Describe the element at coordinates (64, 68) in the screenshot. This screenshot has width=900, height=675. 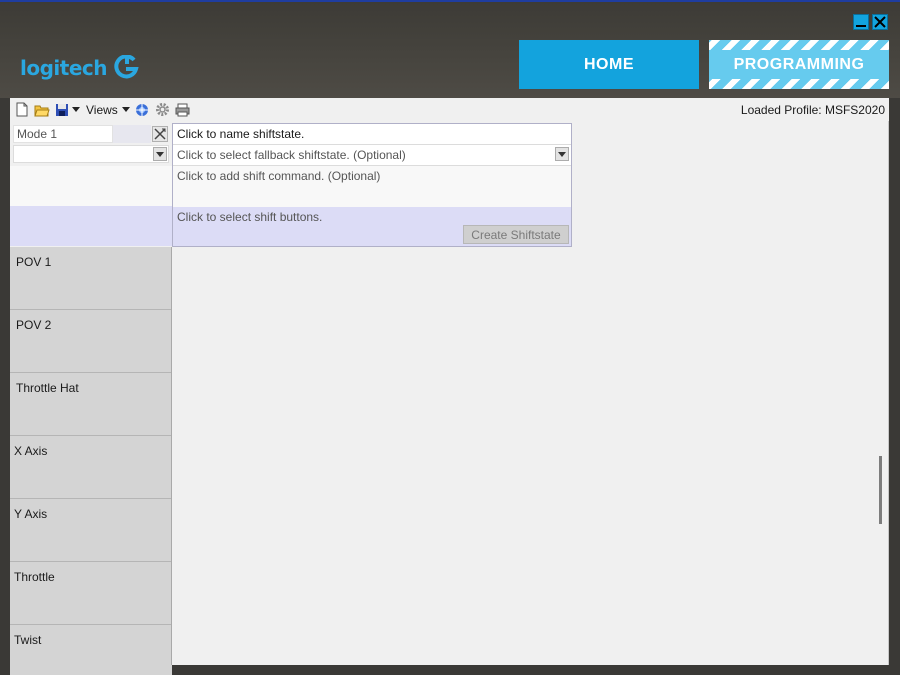
I see `logo-text: logitech` at that location.